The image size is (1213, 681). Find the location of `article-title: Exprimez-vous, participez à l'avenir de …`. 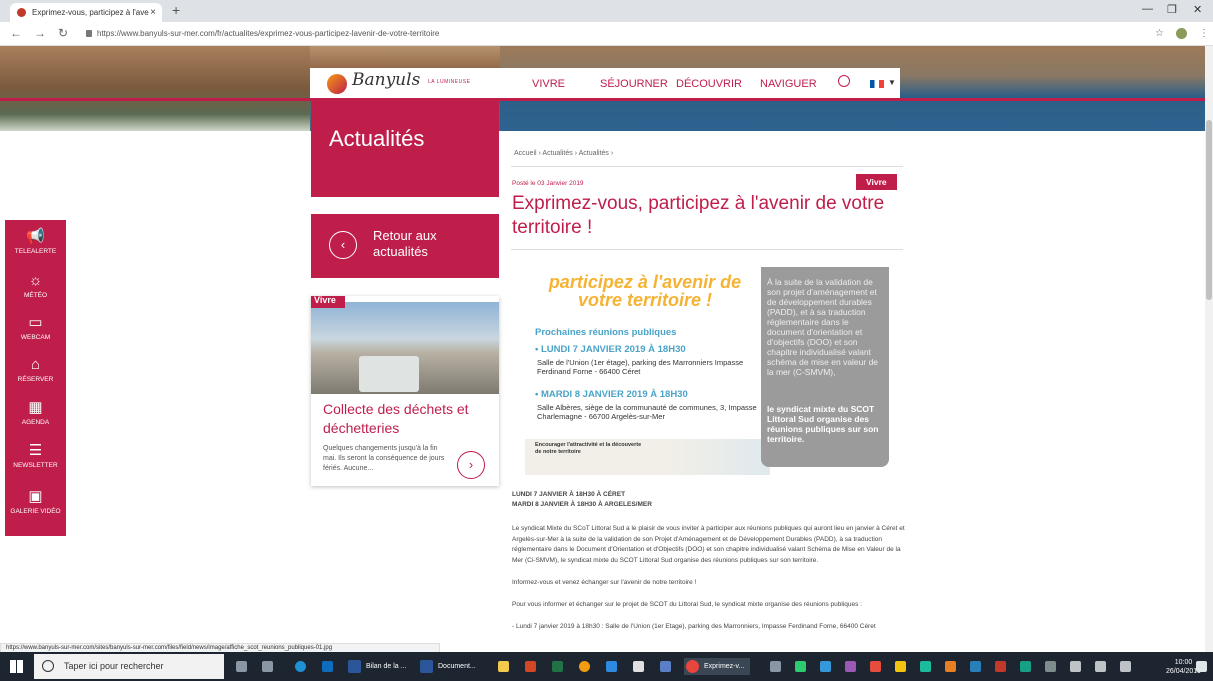

article-title: Exprimez-vous, participez à l'avenir de … is located at coordinates (698, 215).